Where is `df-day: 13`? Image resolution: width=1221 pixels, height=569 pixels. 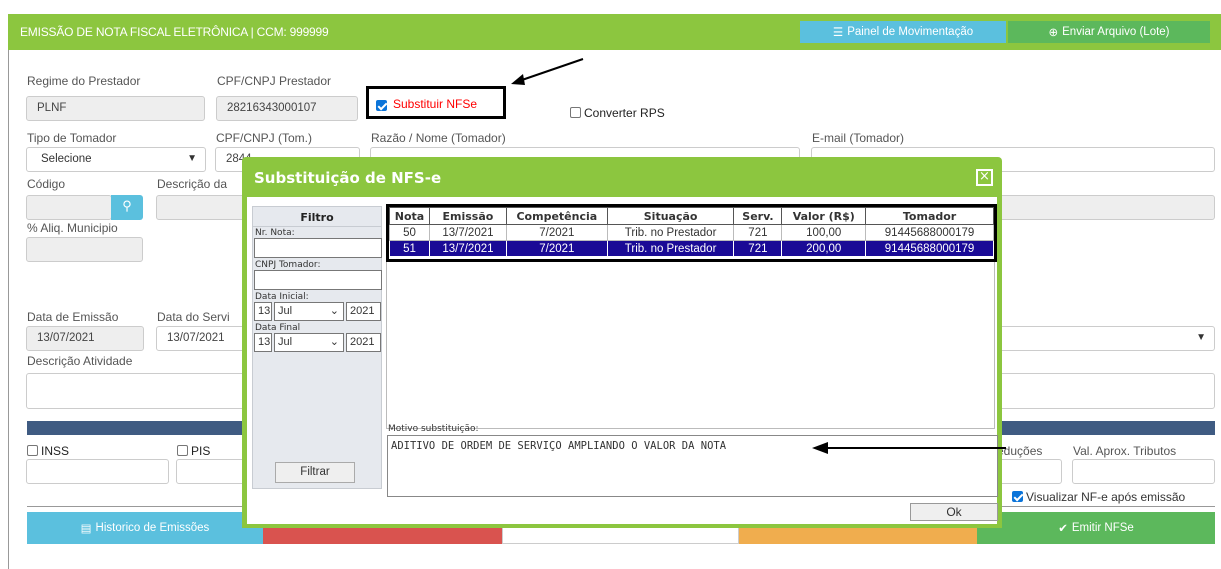
df-day: 13 is located at coordinates (263, 342).